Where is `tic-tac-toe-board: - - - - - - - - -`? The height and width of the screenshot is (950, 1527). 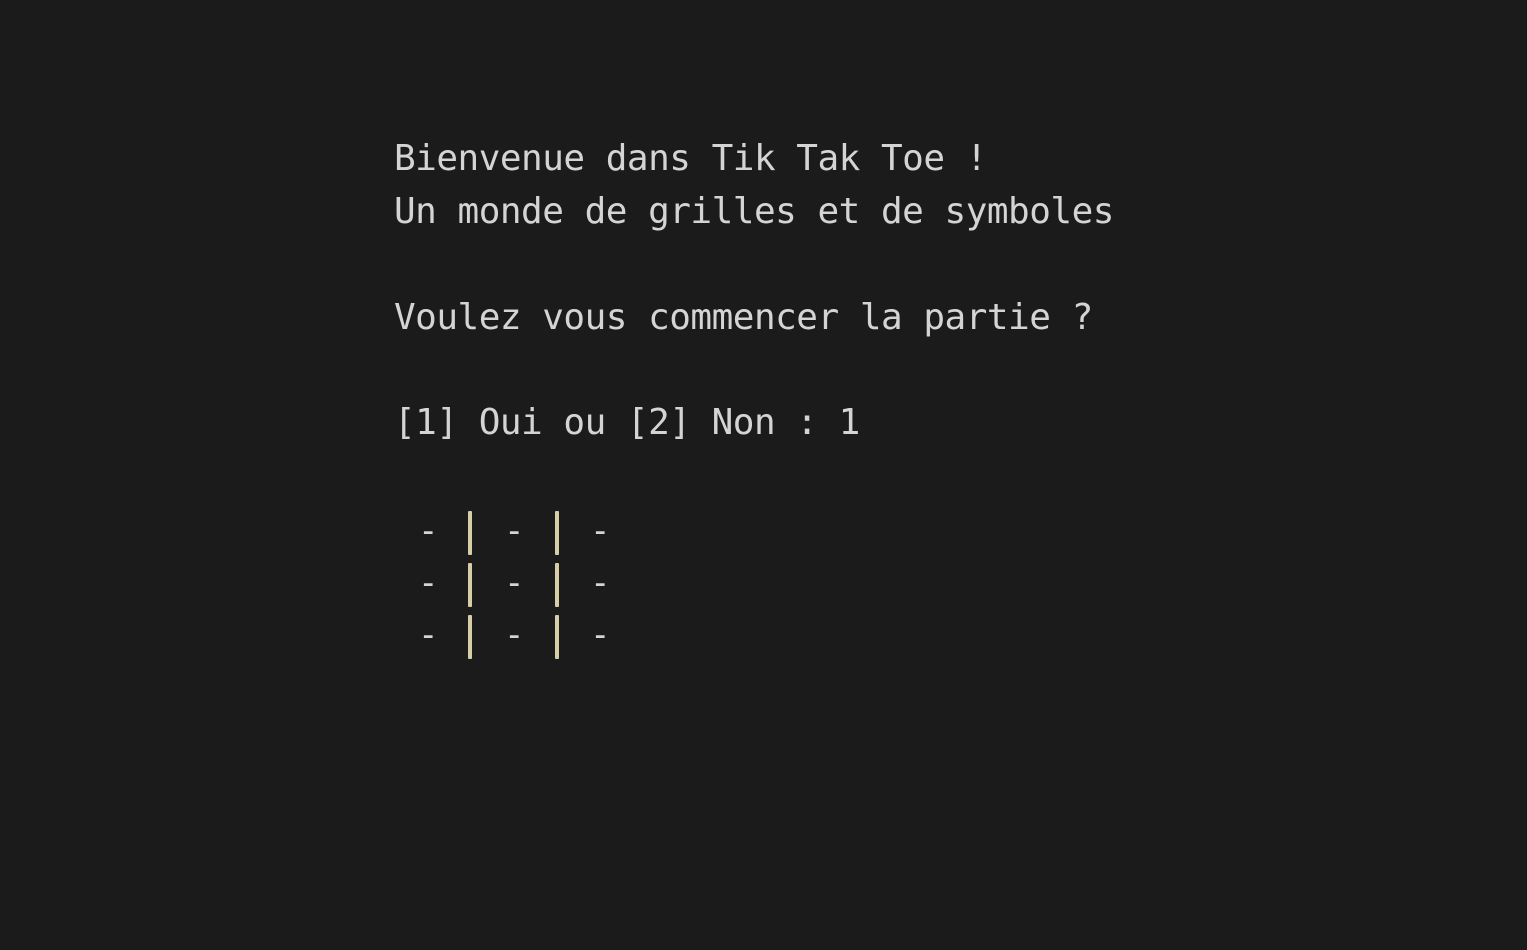 tic-tac-toe-board: - - - - - - - - - is located at coordinates (514, 583).